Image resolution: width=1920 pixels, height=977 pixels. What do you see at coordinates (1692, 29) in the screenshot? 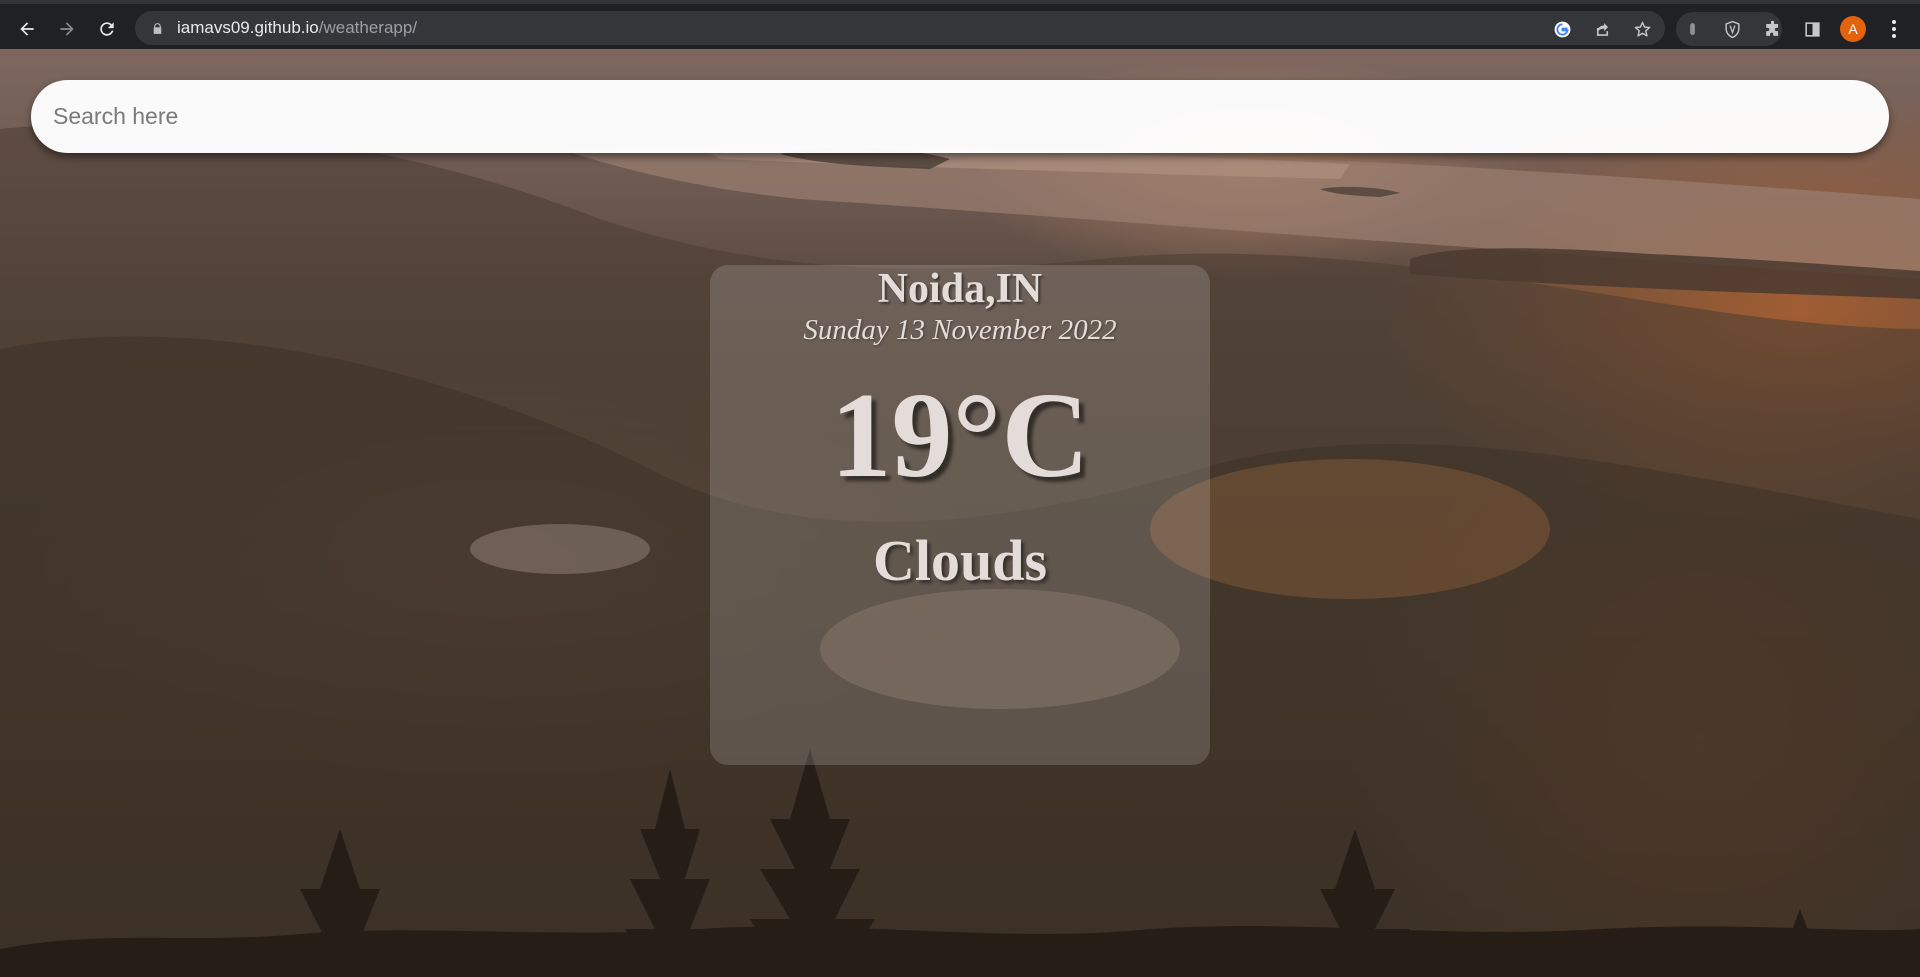
I see `extension-icon` at bounding box center [1692, 29].